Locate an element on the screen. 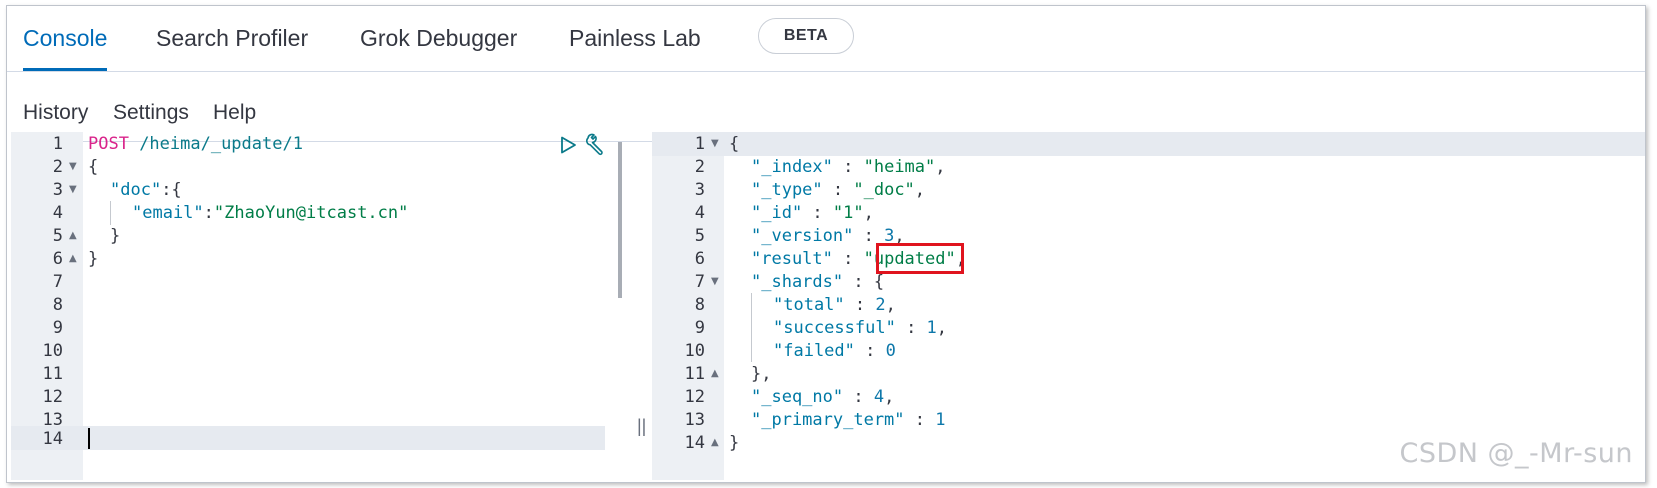  tab-grok-debugger: Grok Debugger is located at coordinates (438, 38).